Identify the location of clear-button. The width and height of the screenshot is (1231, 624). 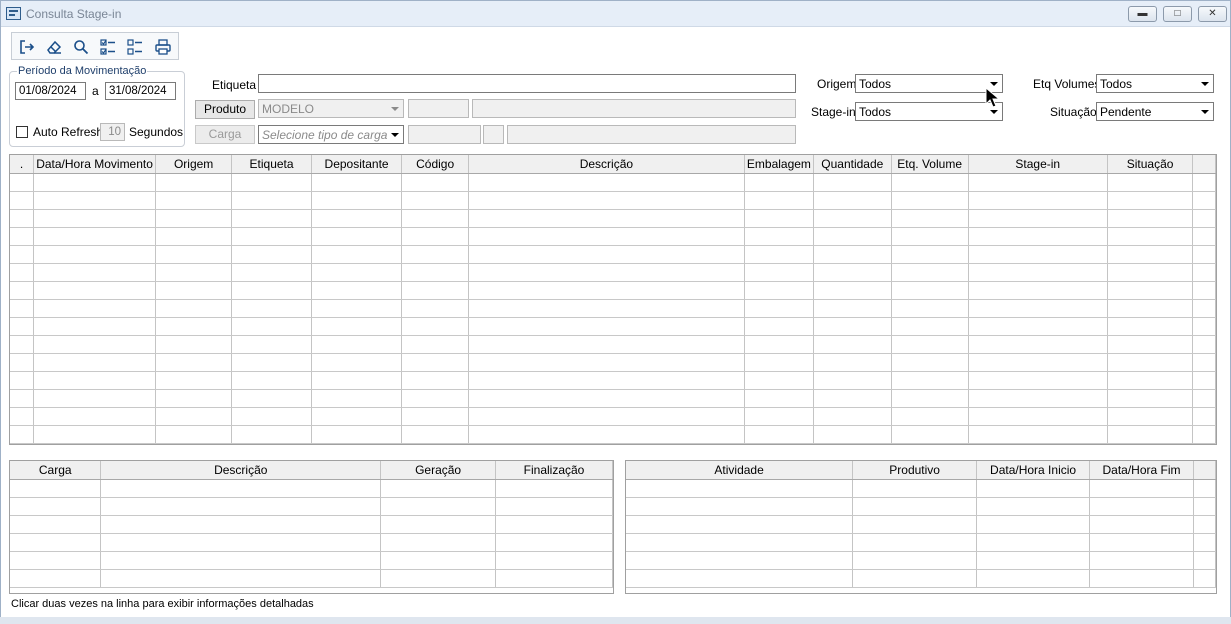
(53, 46).